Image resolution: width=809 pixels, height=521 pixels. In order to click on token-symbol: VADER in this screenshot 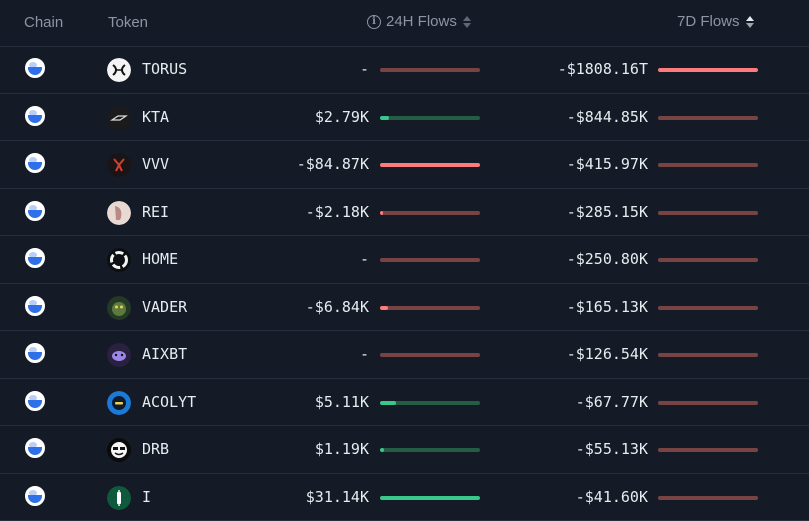, I will do `click(164, 307)`.